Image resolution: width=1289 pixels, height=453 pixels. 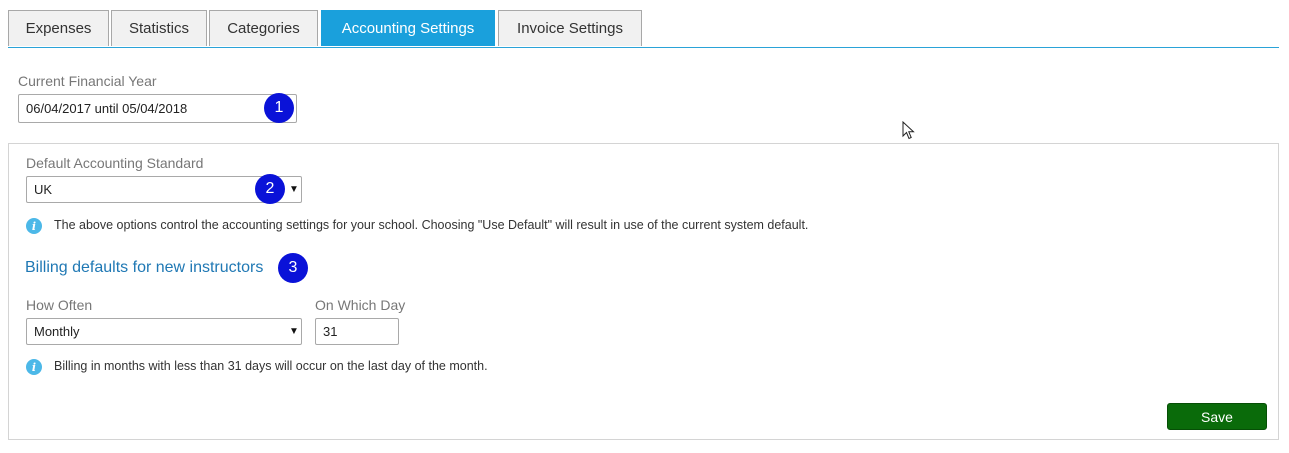 What do you see at coordinates (263, 28) in the screenshot?
I see `tab-categories: Categories` at bounding box center [263, 28].